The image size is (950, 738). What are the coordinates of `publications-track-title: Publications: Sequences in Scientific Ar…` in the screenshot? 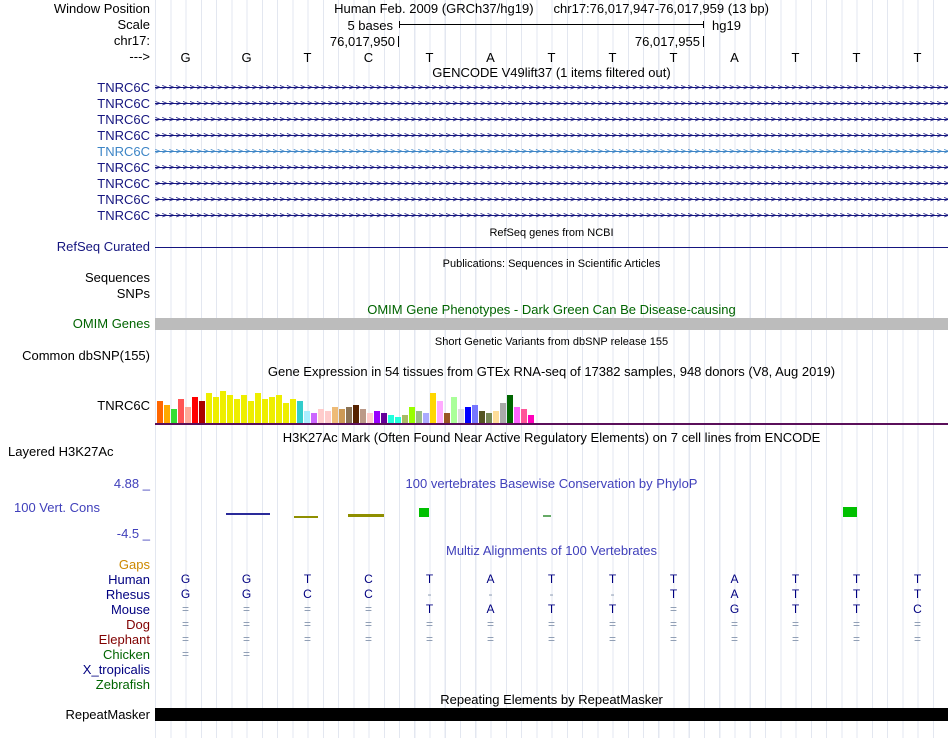 It's located at (551, 264).